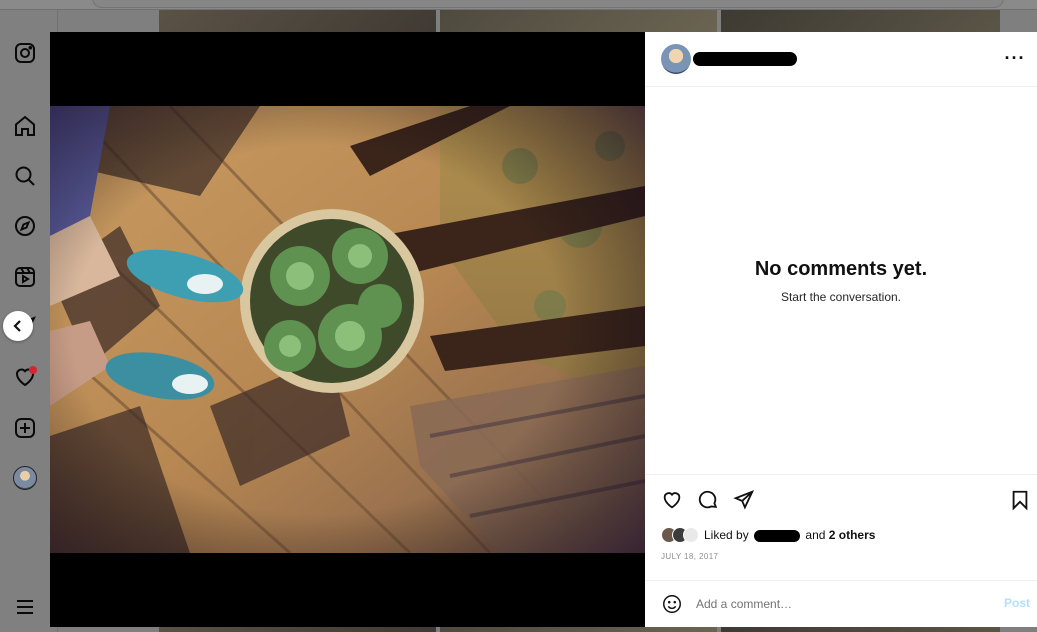 This screenshot has width=1037, height=632. What do you see at coordinates (25, 607) in the screenshot?
I see `menu-icon` at bounding box center [25, 607].